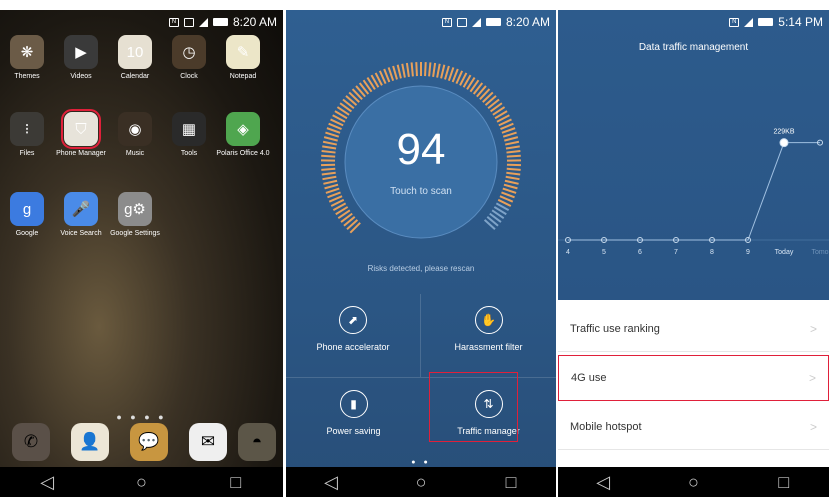  I want to click on app-label: Clock, so click(189, 76).